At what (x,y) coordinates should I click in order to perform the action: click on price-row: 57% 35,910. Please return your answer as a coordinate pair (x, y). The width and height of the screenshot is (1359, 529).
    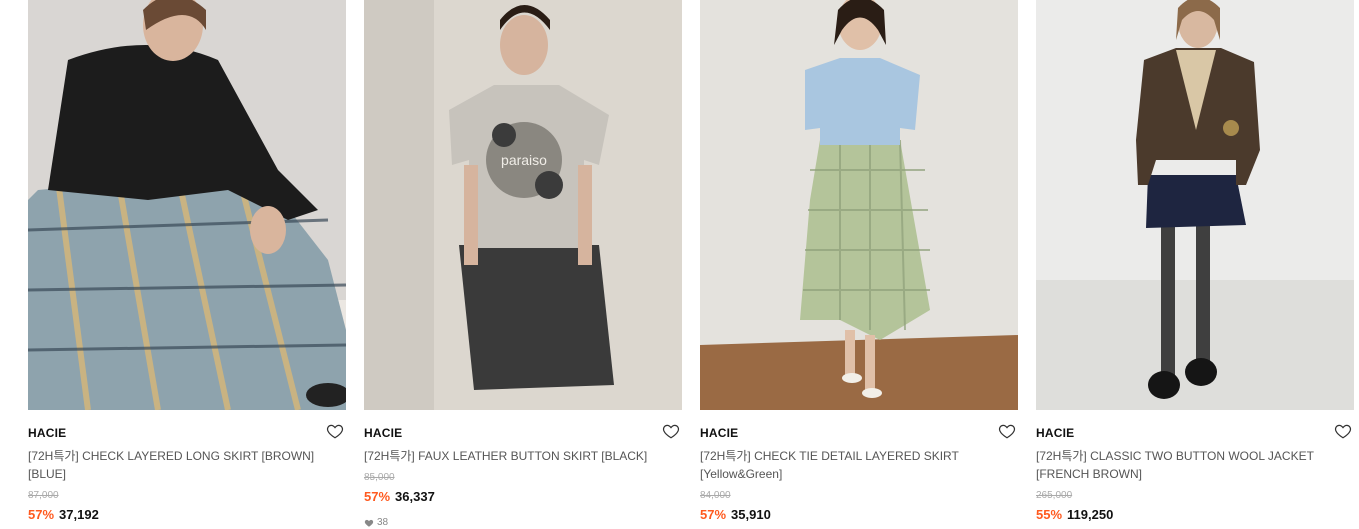
    Looking at the image, I should click on (735, 514).